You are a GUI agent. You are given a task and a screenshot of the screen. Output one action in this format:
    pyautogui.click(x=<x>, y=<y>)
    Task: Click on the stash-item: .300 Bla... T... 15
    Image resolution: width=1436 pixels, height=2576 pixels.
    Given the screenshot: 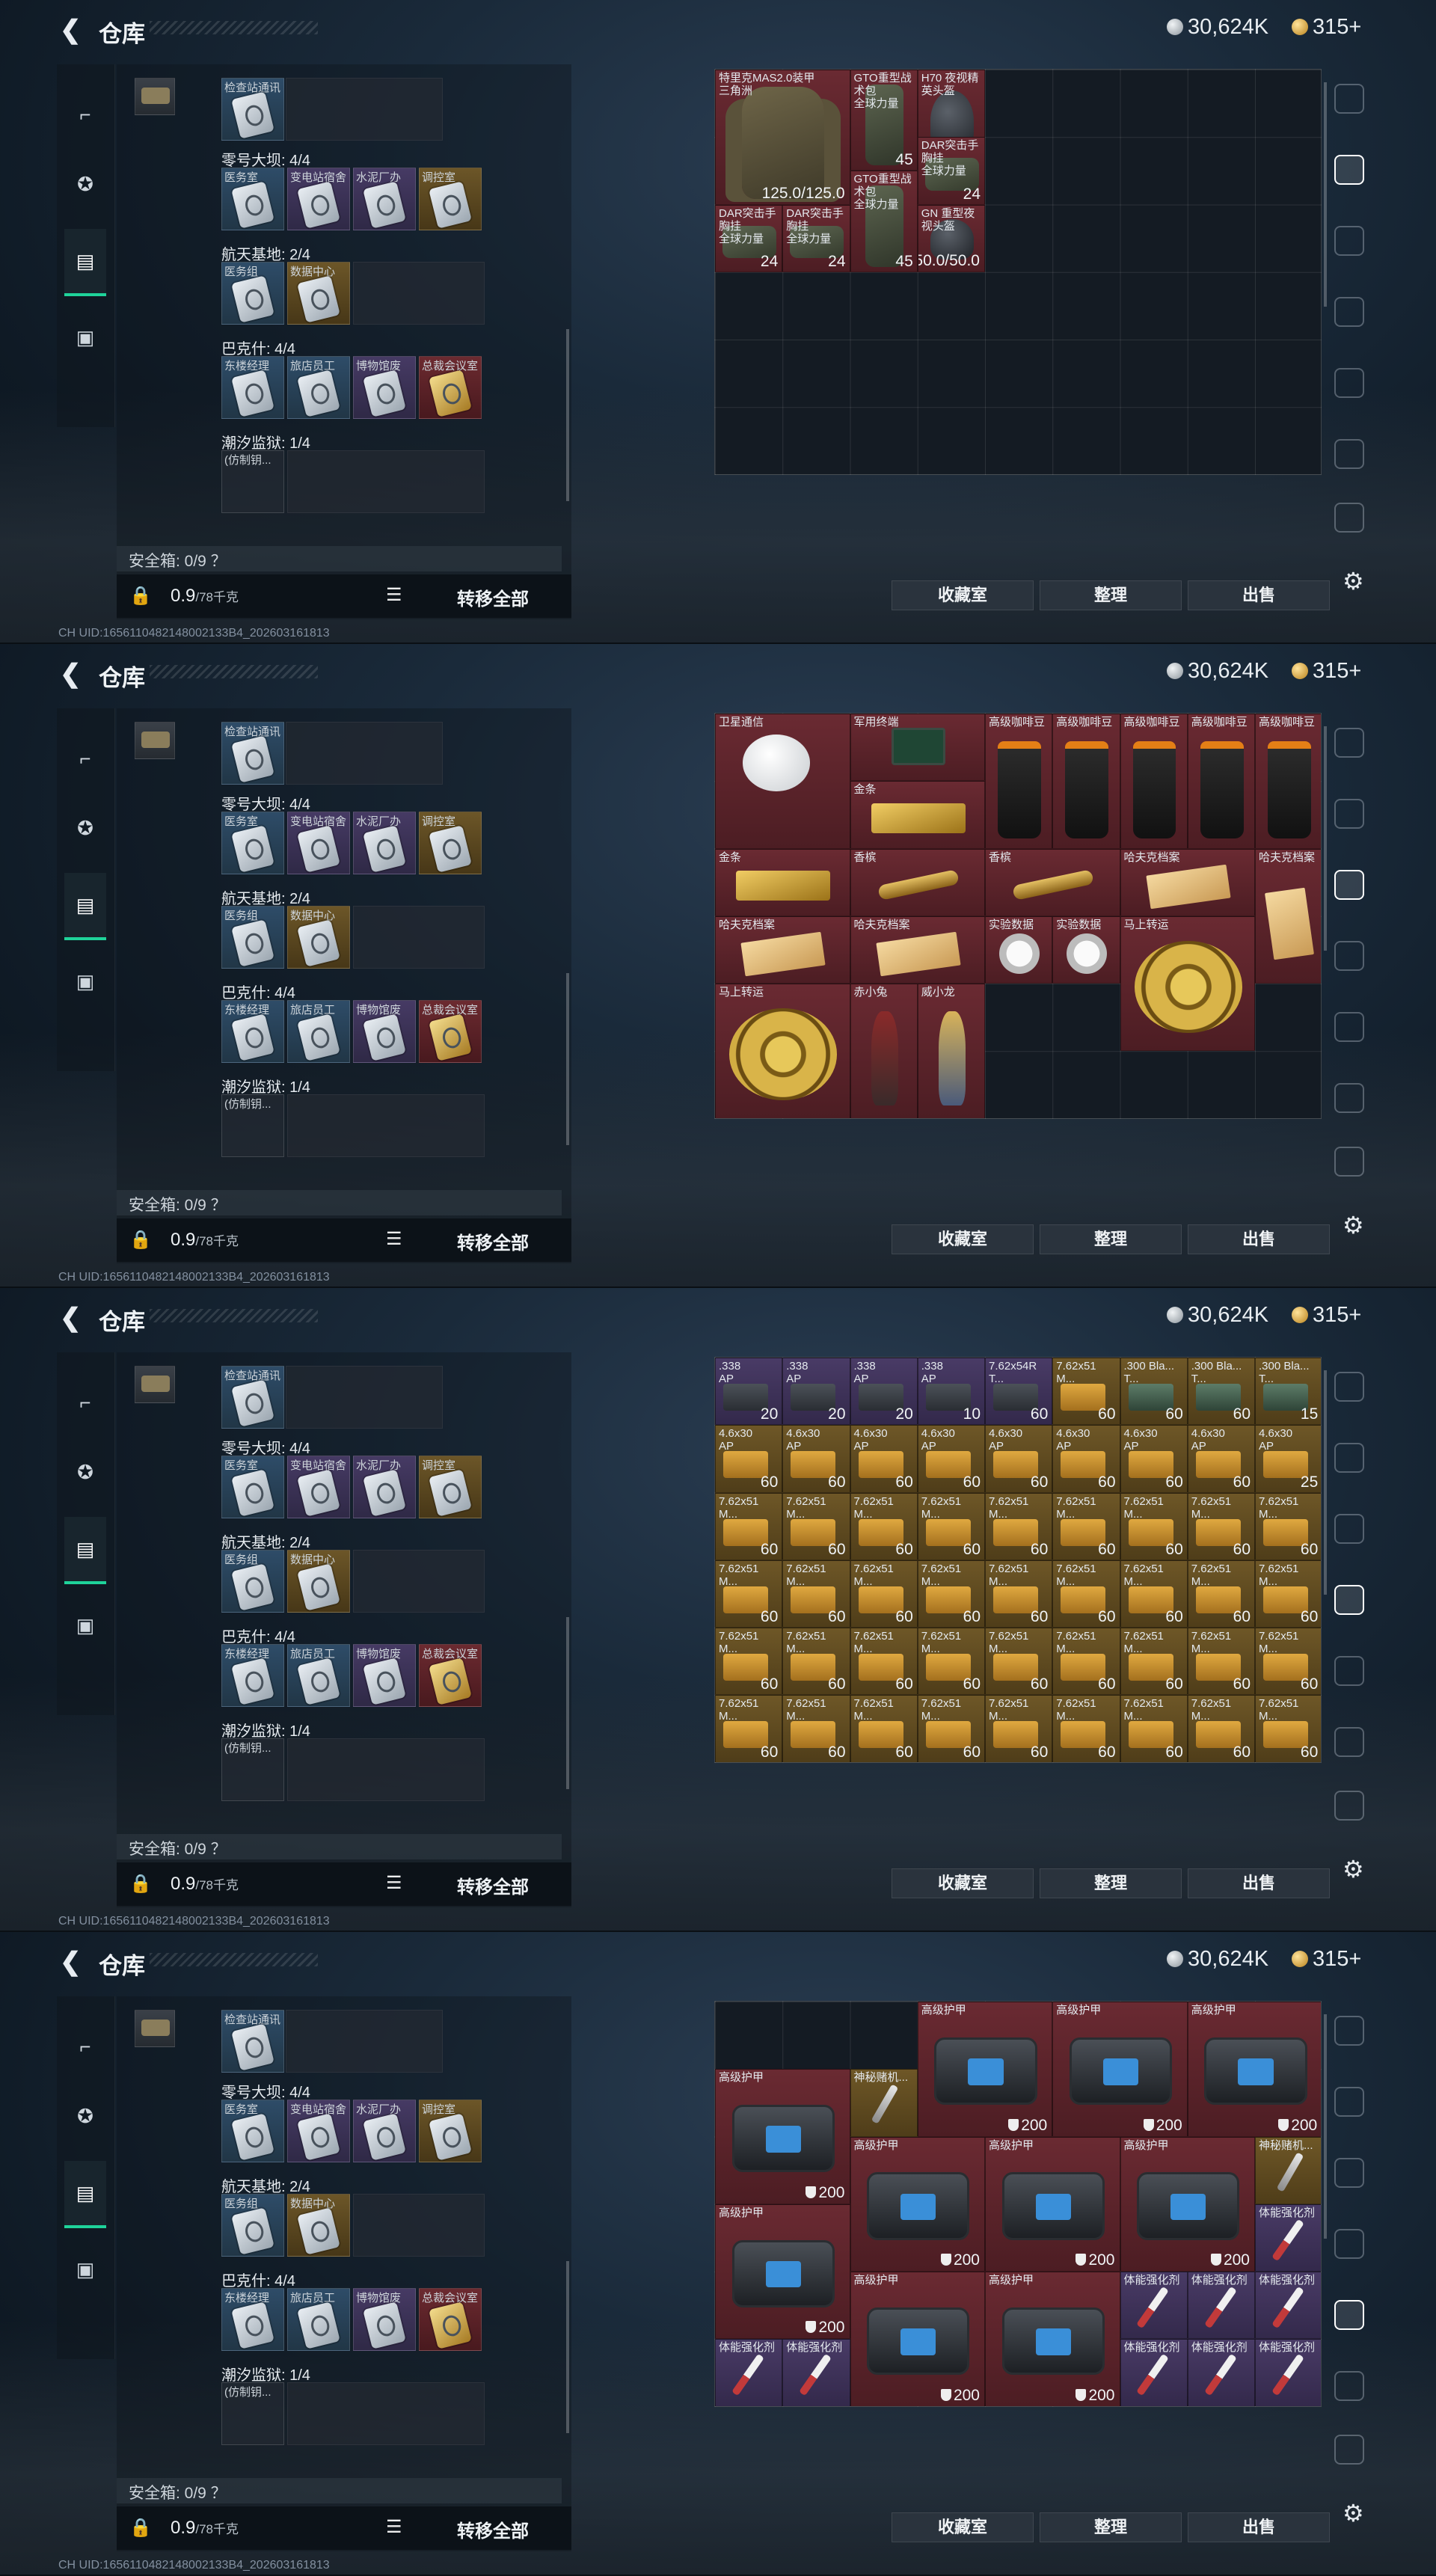 What is the action you would take?
    pyautogui.click(x=1288, y=1392)
    